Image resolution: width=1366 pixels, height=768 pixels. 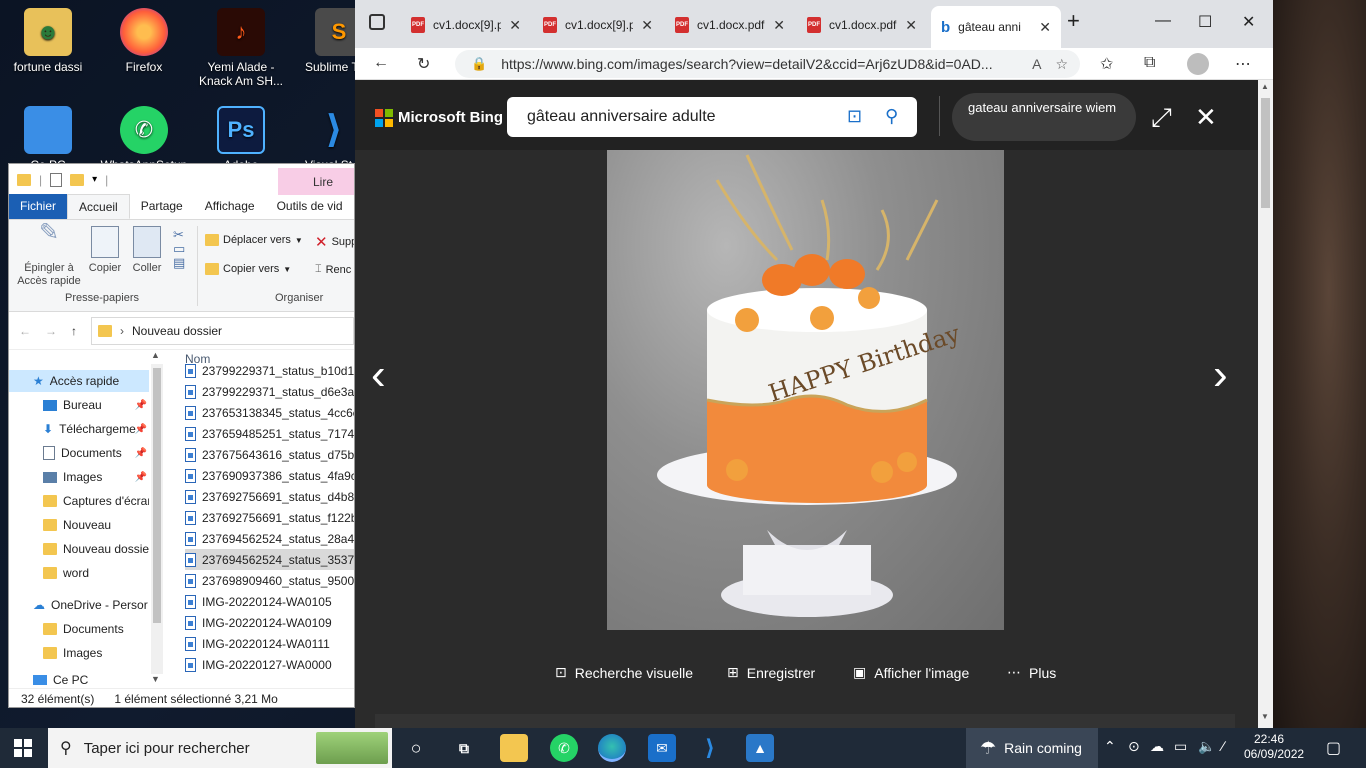 What do you see at coordinates (79, 573) in the screenshot?
I see `nav-item-word: word` at bounding box center [79, 573].